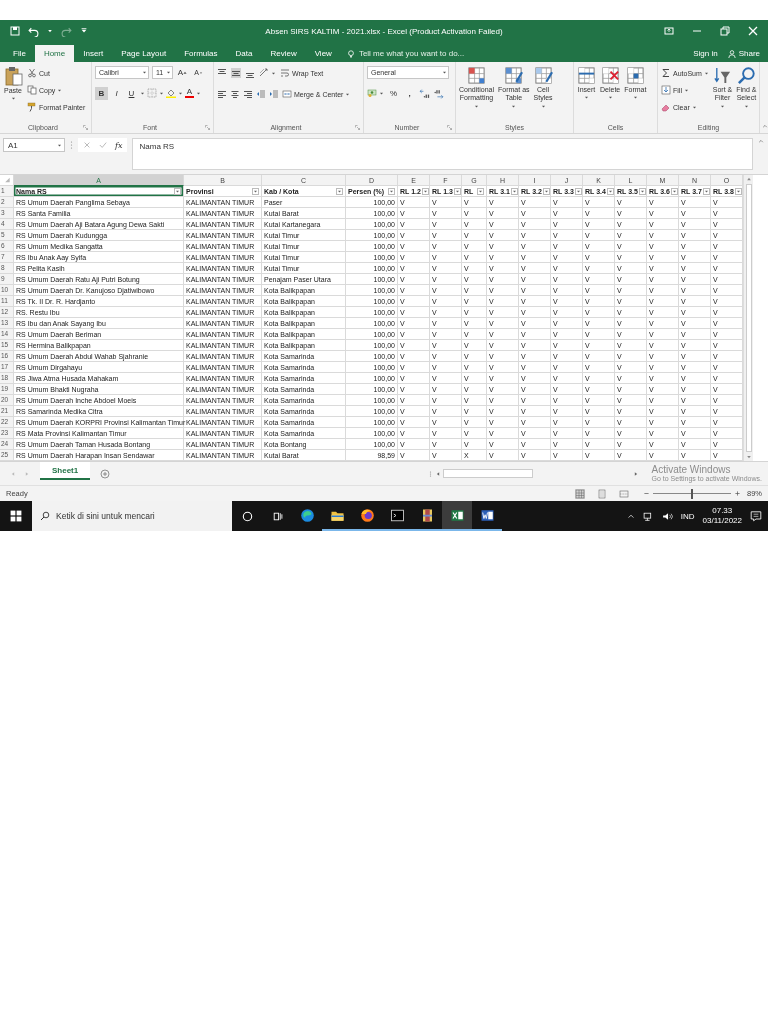  I want to click on check-icon, so click(103, 145).